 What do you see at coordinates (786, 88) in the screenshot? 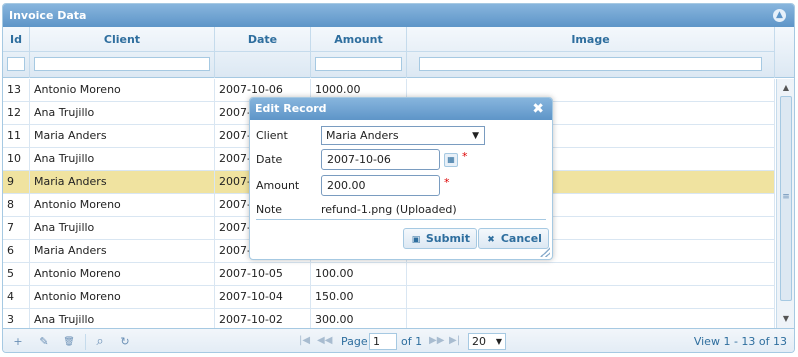
I see `scroll-up-icon: ▲` at bounding box center [786, 88].